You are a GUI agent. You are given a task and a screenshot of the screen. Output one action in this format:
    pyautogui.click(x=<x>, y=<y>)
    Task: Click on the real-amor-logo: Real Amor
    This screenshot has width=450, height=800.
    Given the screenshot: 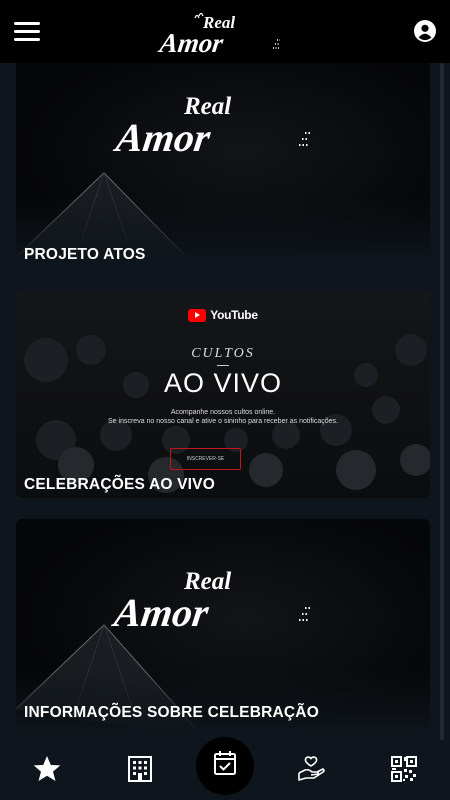 What is the action you would take?
    pyautogui.click(x=225, y=33)
    